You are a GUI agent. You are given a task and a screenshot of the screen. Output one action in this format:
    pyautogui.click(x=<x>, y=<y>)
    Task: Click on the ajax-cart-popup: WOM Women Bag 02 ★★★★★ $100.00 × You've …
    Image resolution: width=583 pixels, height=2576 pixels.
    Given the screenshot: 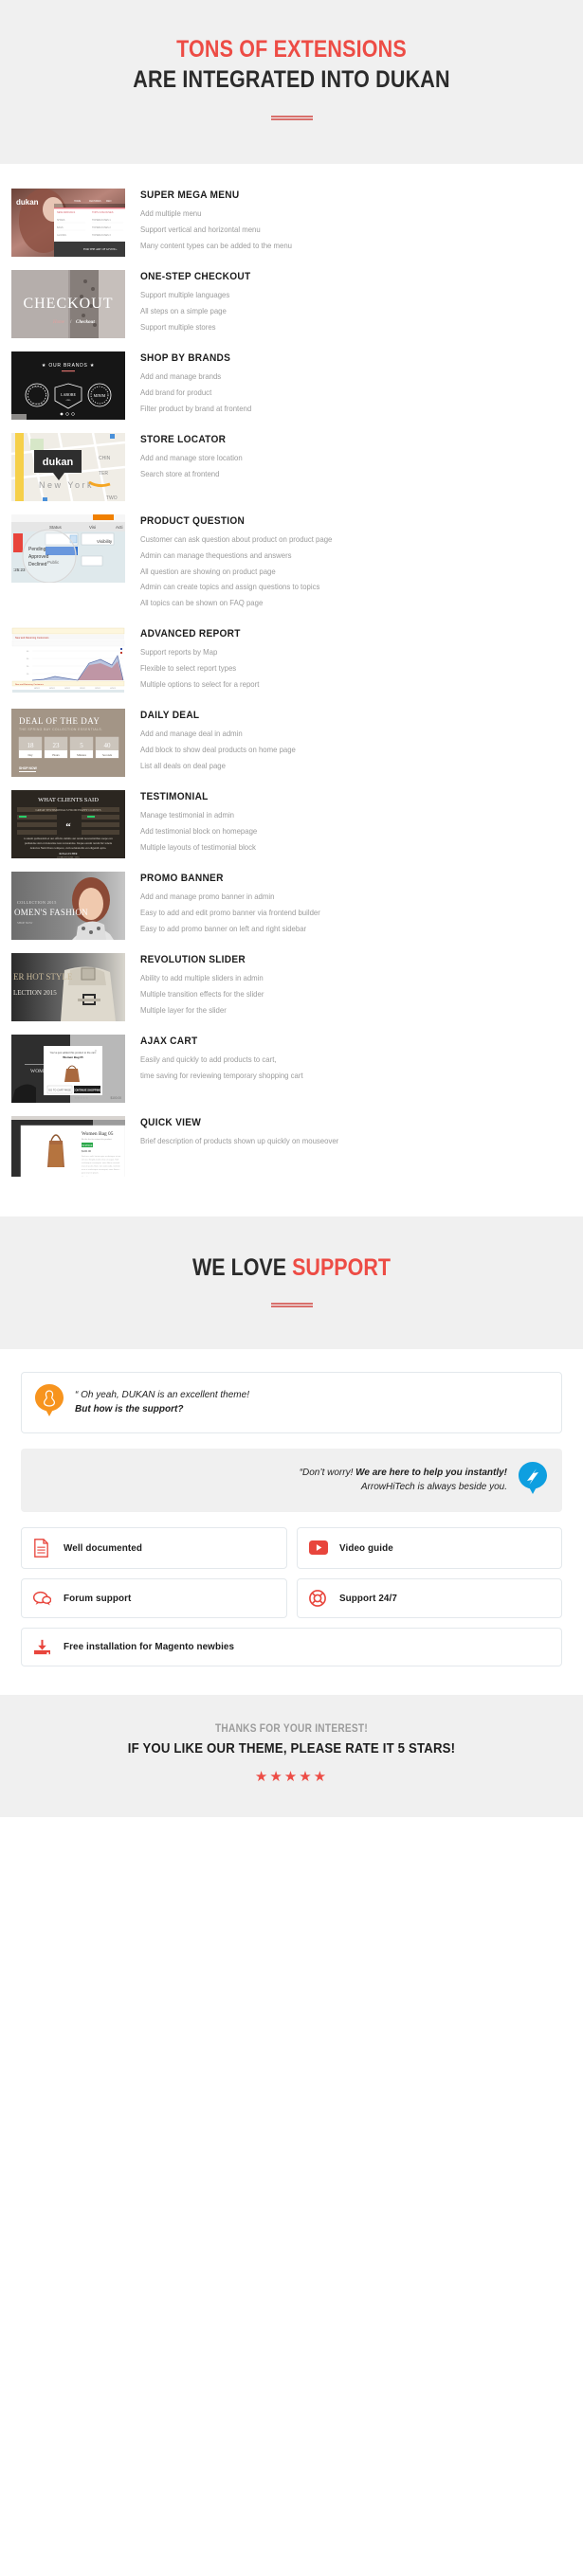 What is the action you would take?
    pyautogui.click(x=68, y=1068)
    